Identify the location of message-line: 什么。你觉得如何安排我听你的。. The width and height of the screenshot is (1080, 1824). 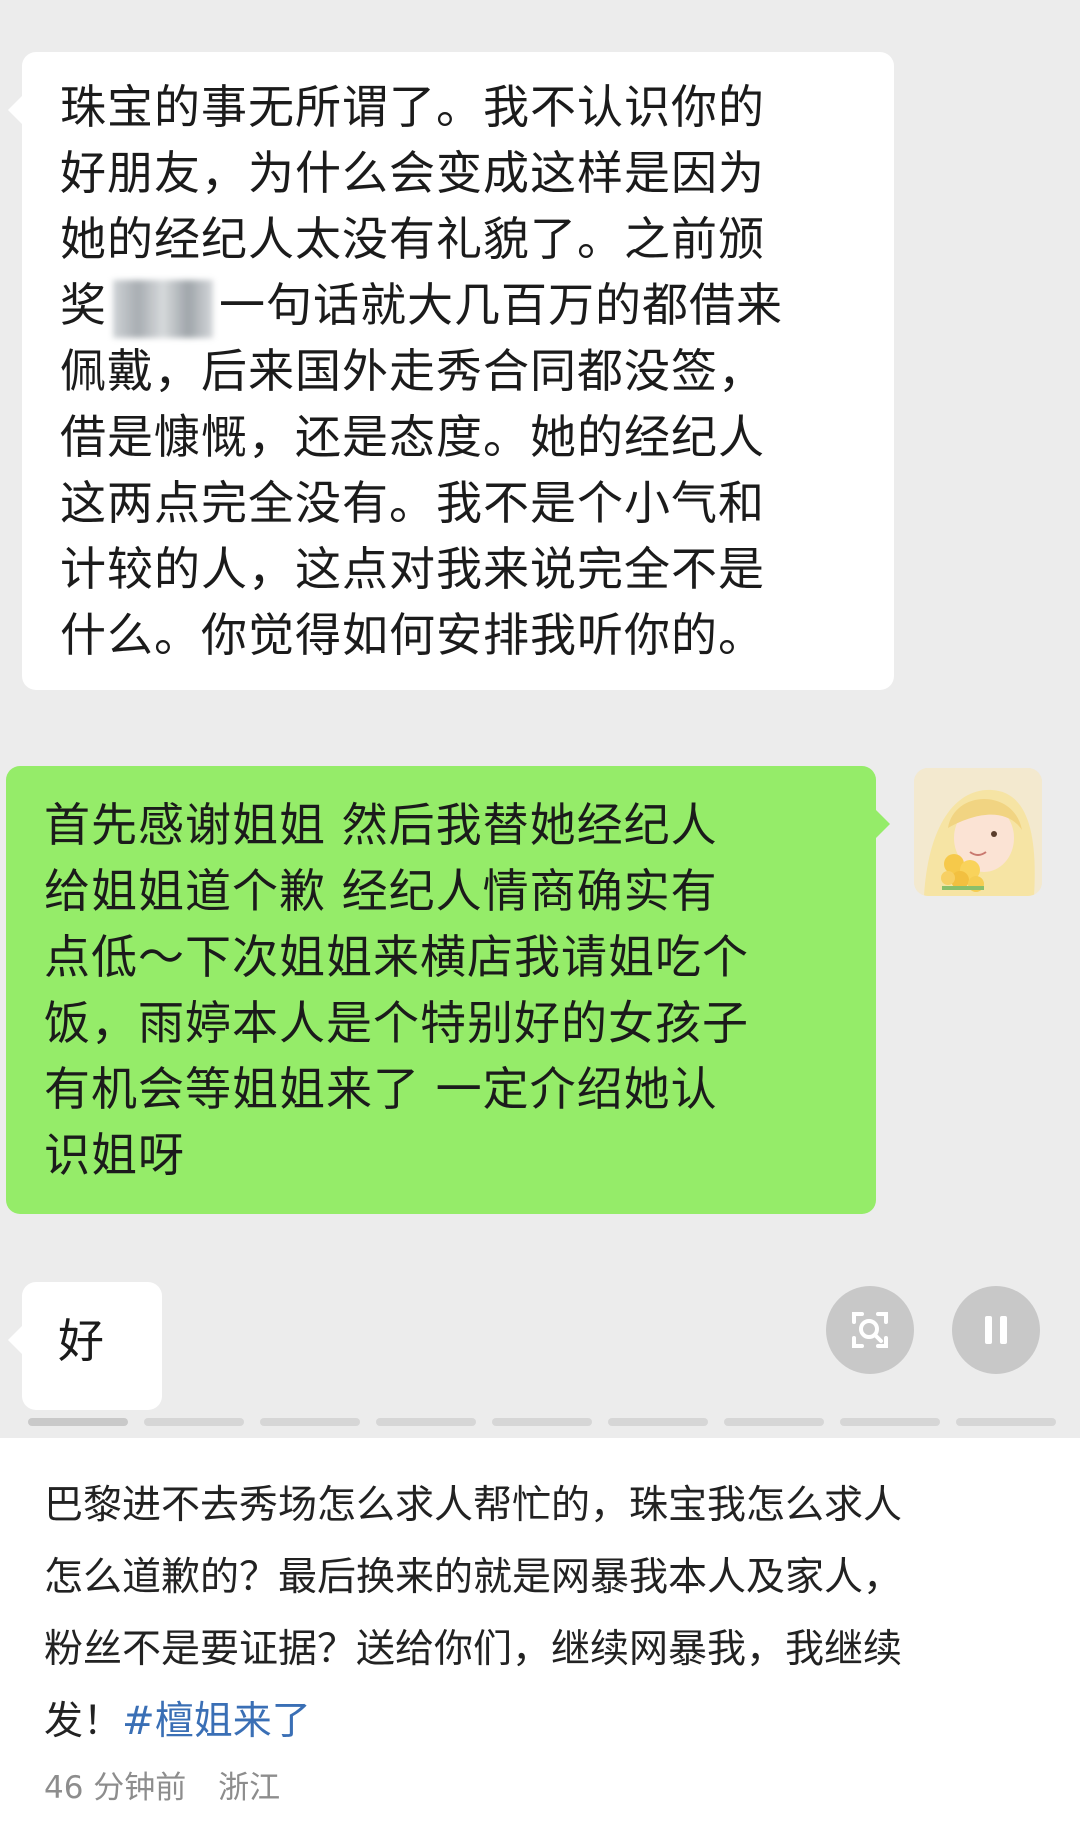
(412, 635).